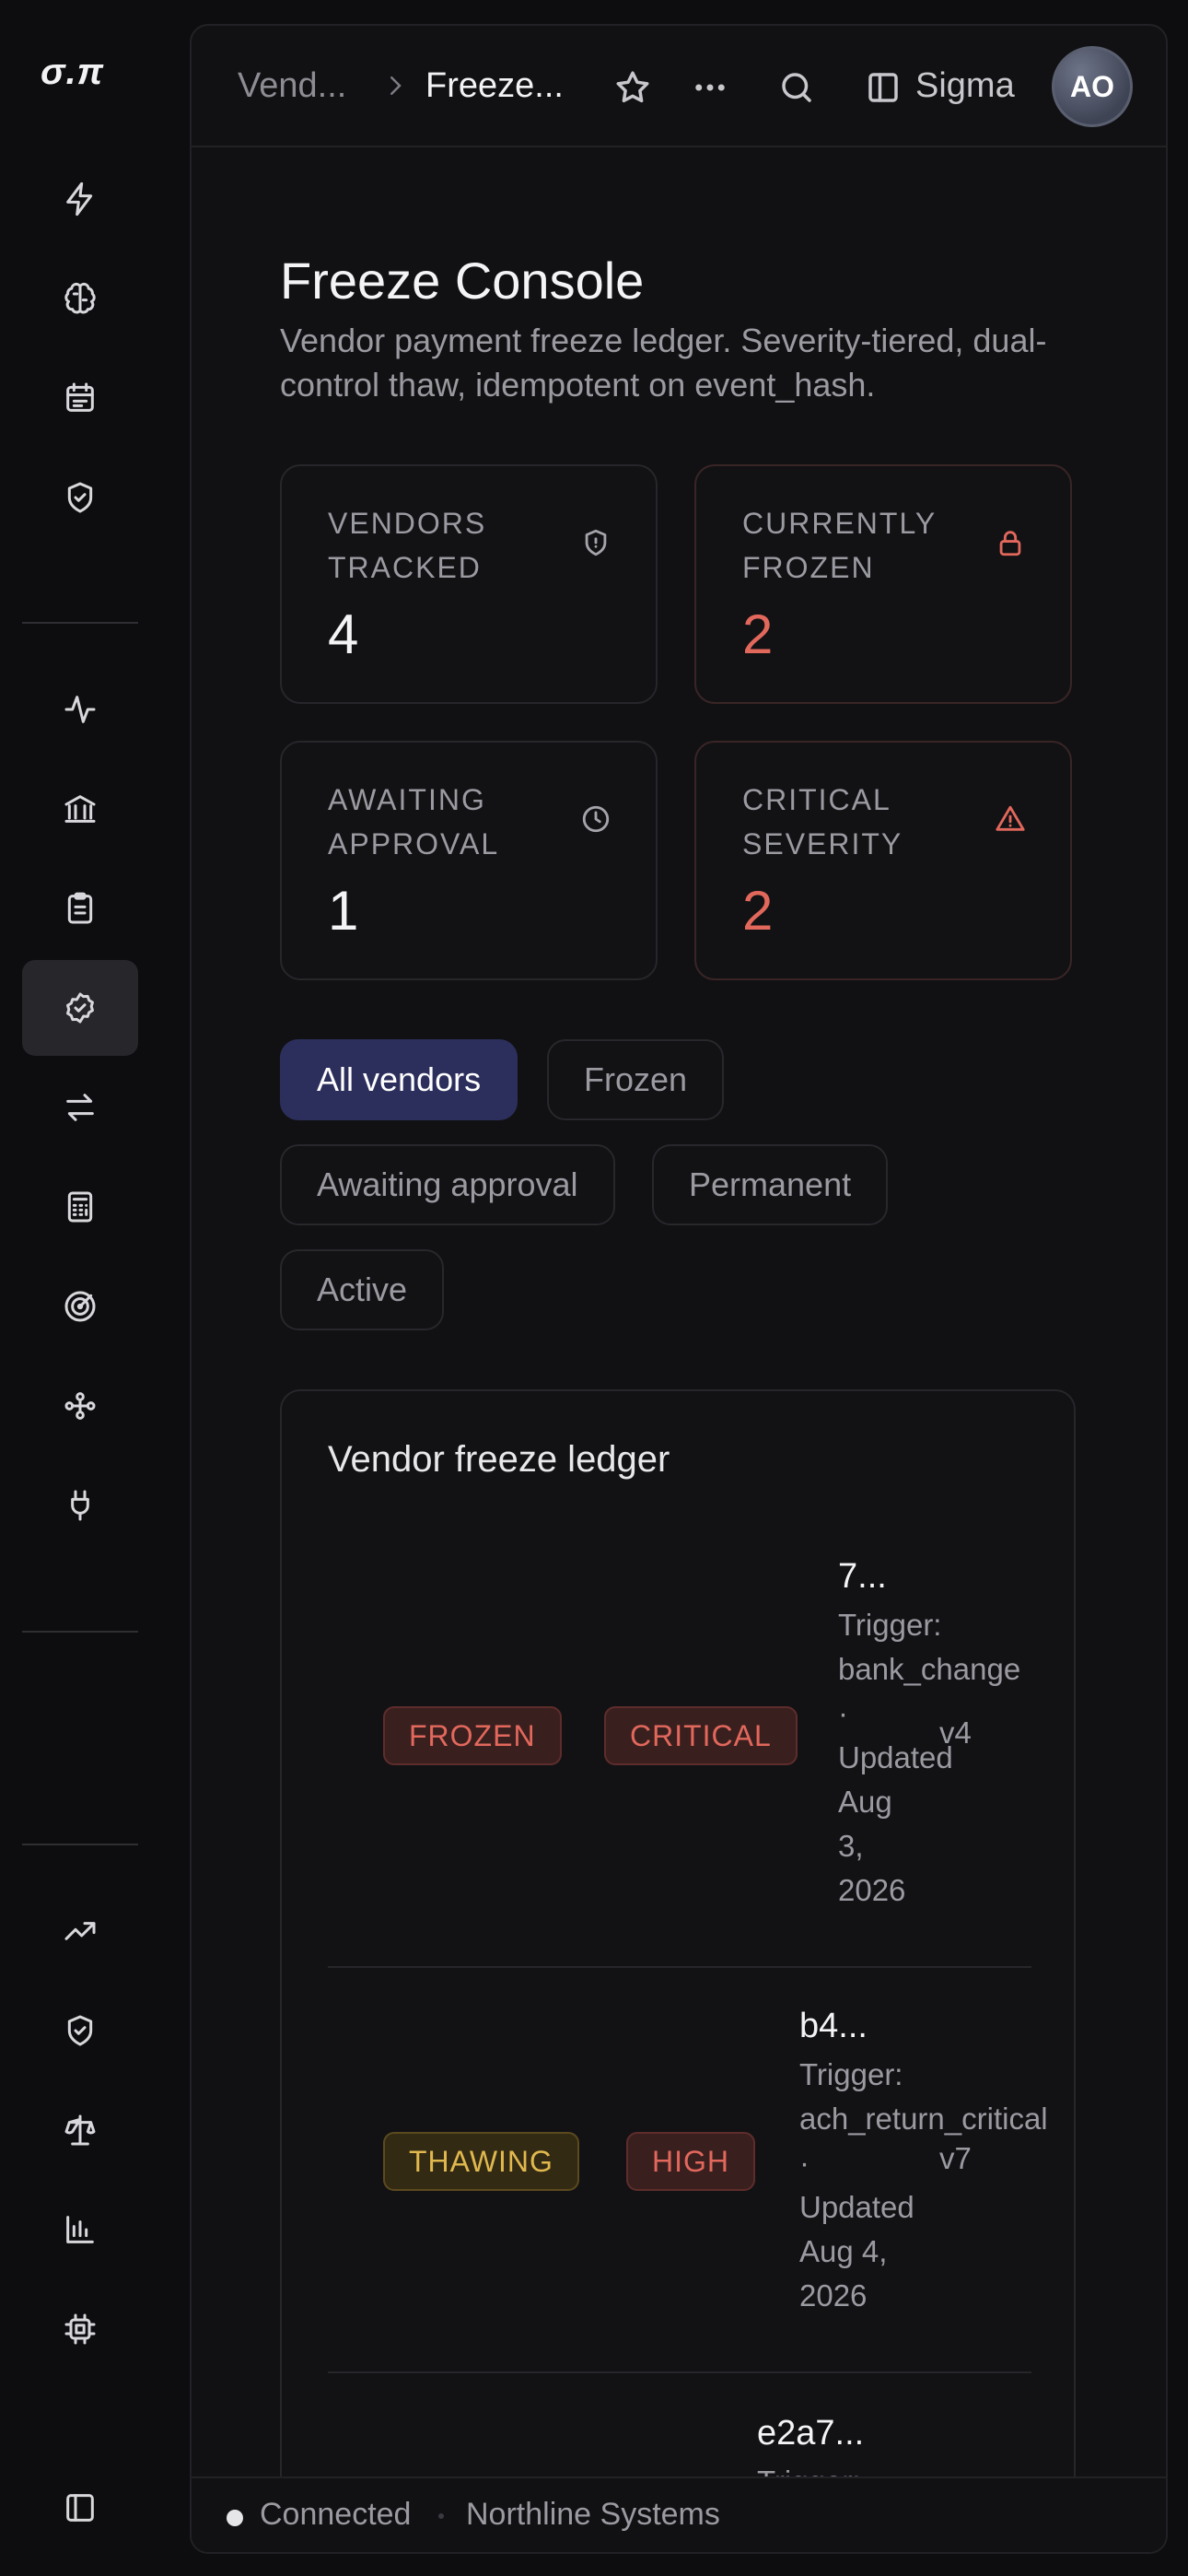 The image size is (1188, 2576). I want to click on cpu-icon, so click(80, 2329).